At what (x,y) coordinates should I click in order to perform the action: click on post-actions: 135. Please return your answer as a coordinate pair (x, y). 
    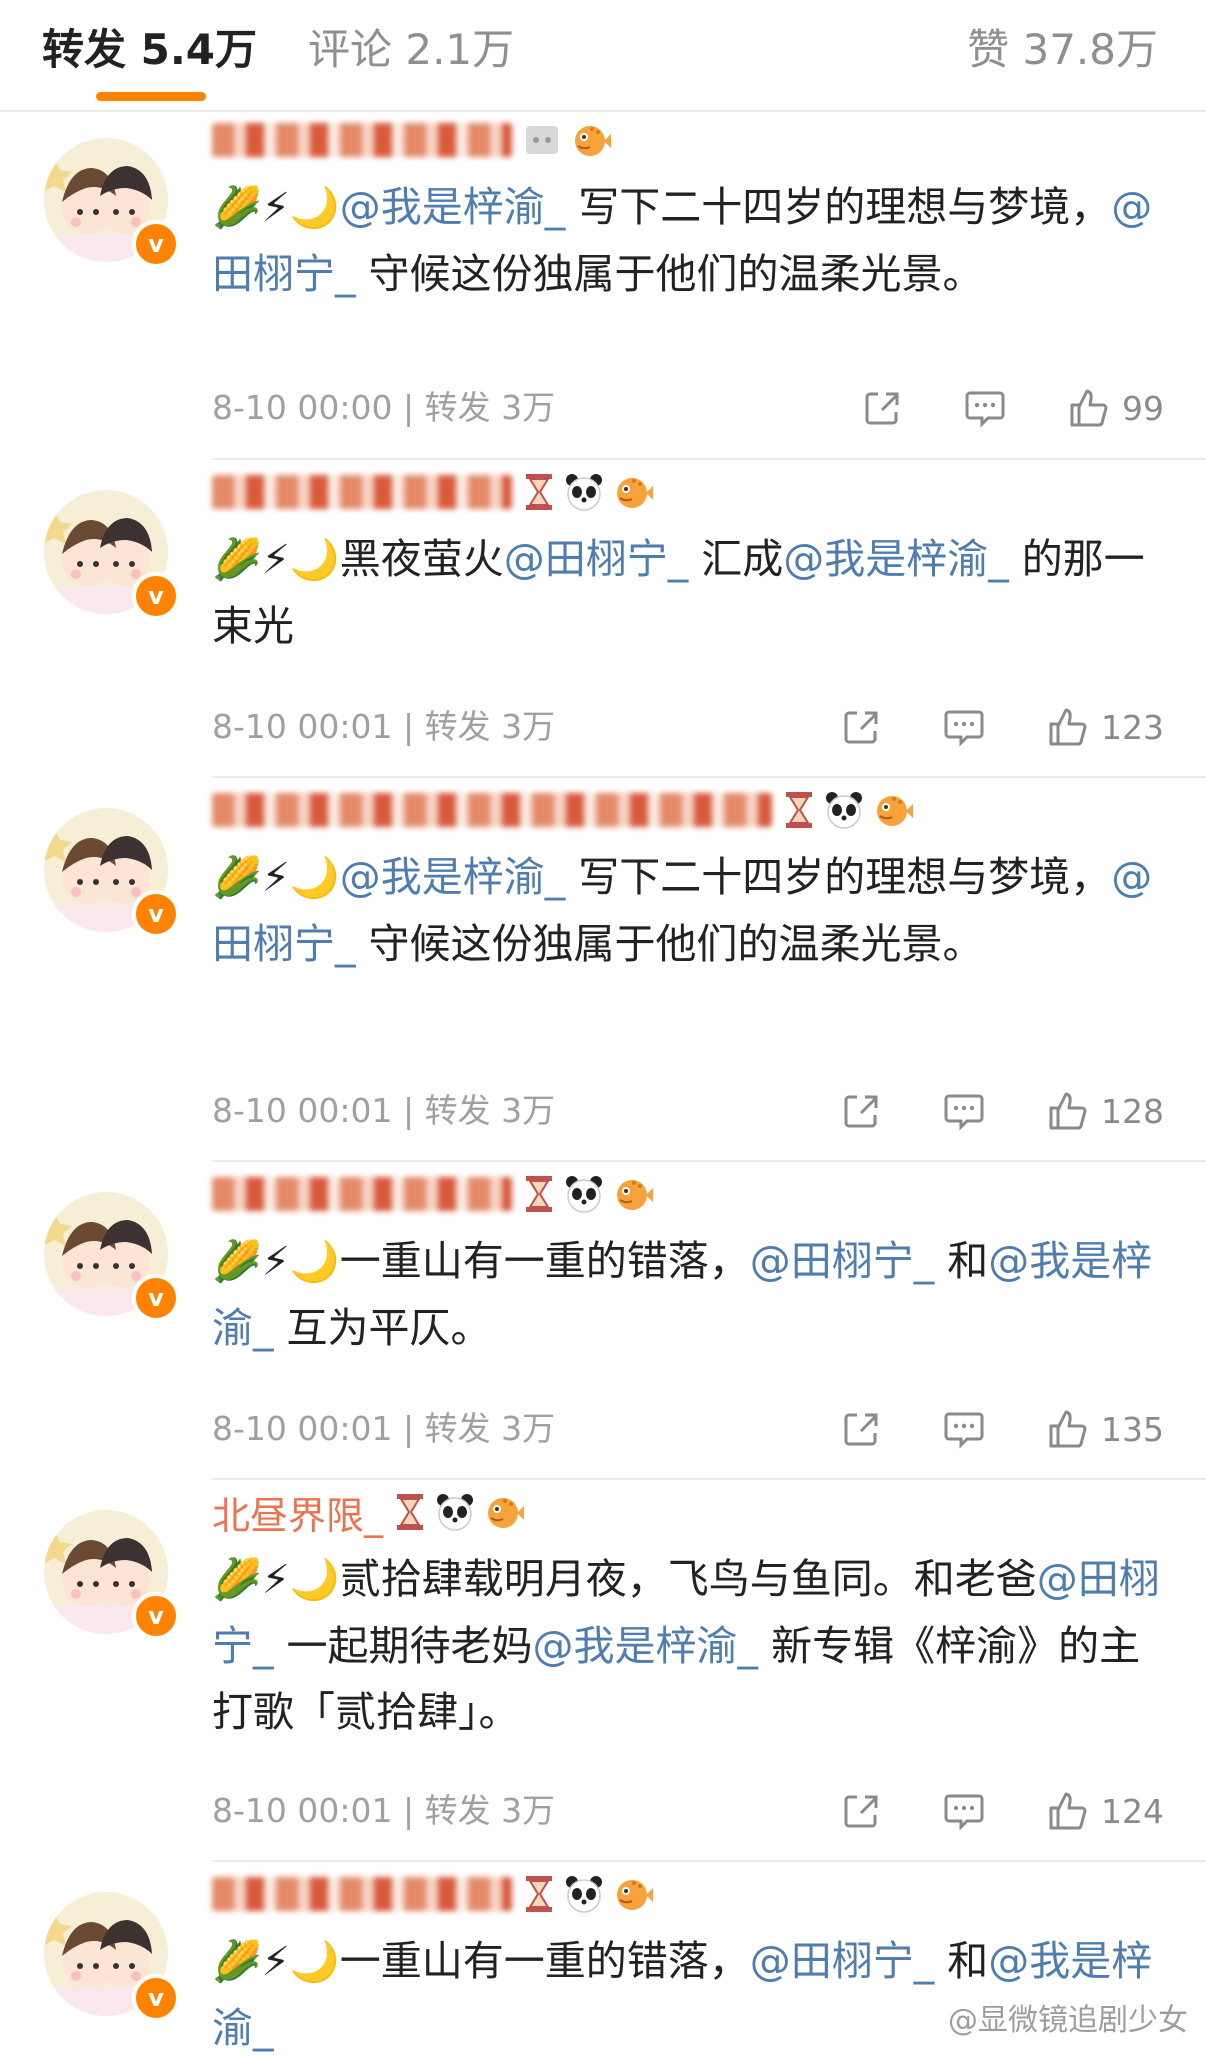
    Looking at the image, I should click on (971, 1429).